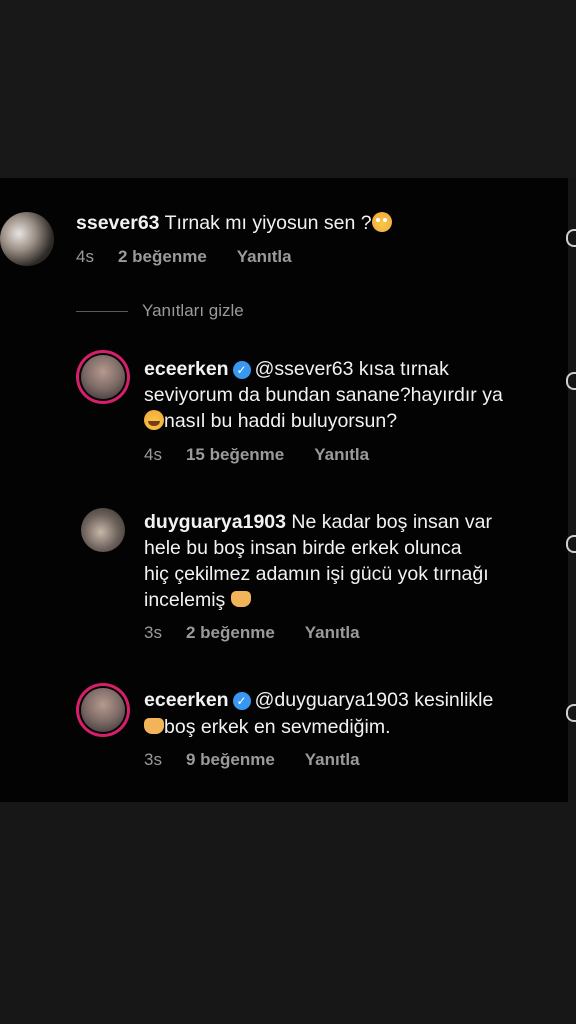 This screenshot has height=1024, width=576. I want to click on reply-text: seviyorum da bundan sanane?hayırdır ya, so click(323, 395).